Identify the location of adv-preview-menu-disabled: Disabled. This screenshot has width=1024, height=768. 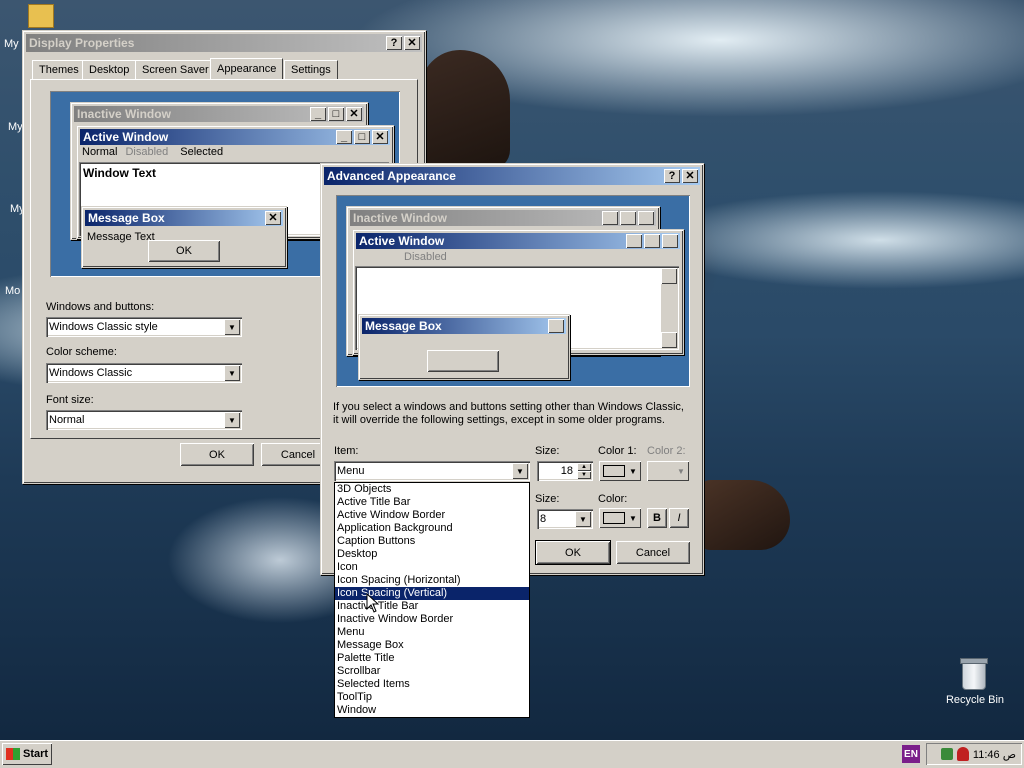
(425, 257).